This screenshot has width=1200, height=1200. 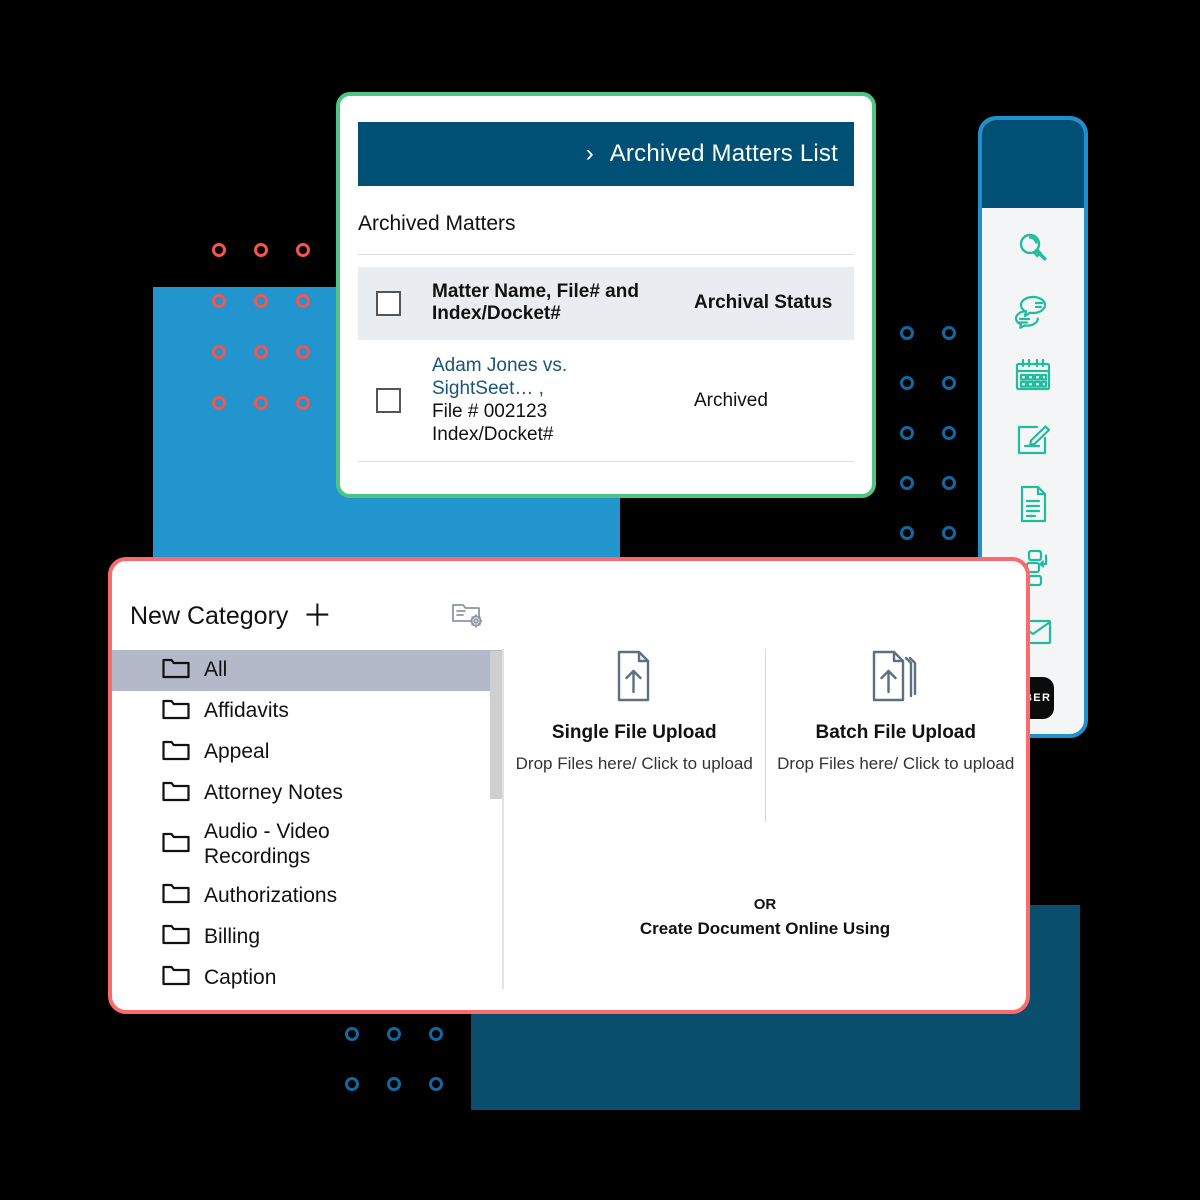 I want to click on category-label: Affidavits, so click(x=246, y=711).